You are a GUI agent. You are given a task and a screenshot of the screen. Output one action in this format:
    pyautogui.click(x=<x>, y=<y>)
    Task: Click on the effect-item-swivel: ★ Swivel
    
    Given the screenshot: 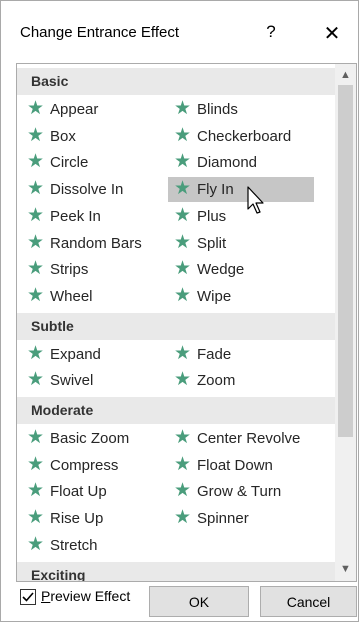 What is the action you would take?
    pyautogui.click(x=94, y=380)
    